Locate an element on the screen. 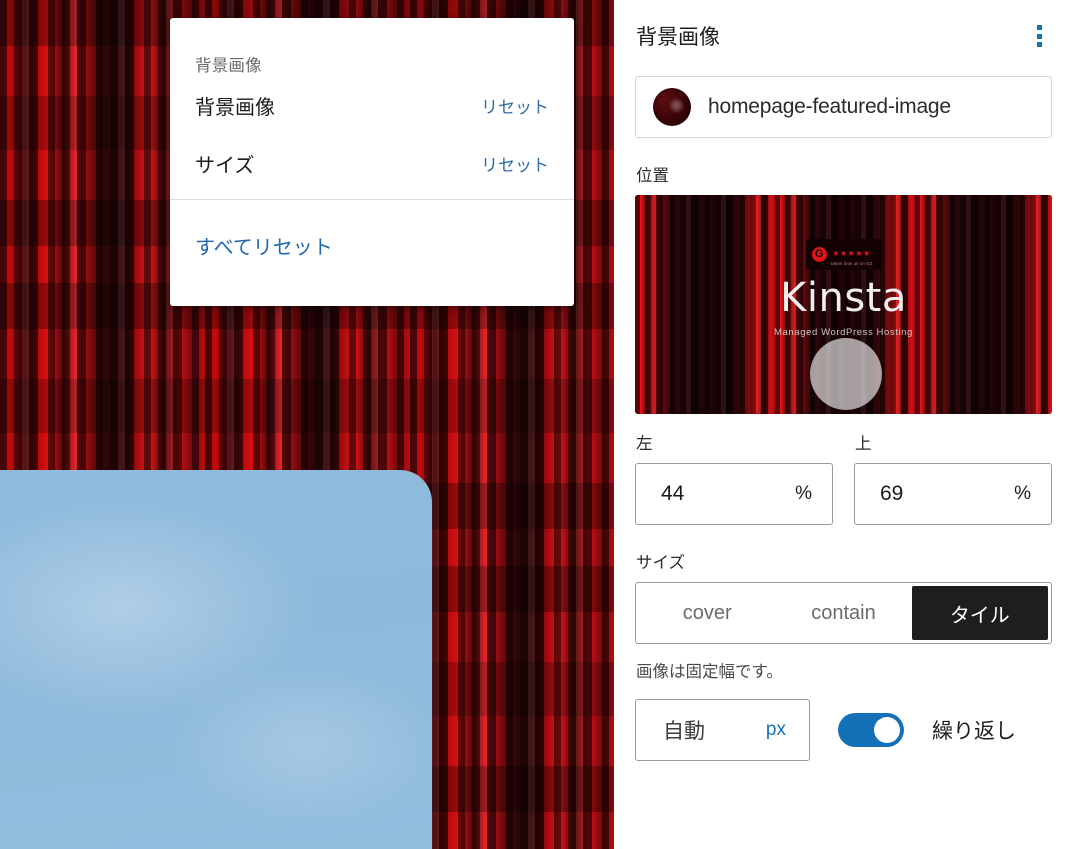 This screenshot has width=1073, height=849. g2-badge: G ★★★★★ Users love us on G2 is located at coordinates (843, 254).